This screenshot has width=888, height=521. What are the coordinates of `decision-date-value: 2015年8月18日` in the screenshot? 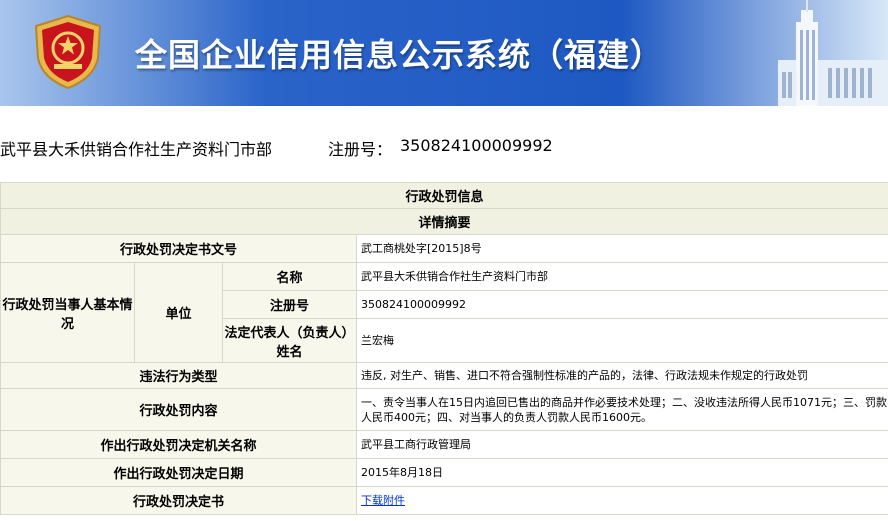 It's located at (621, 472).